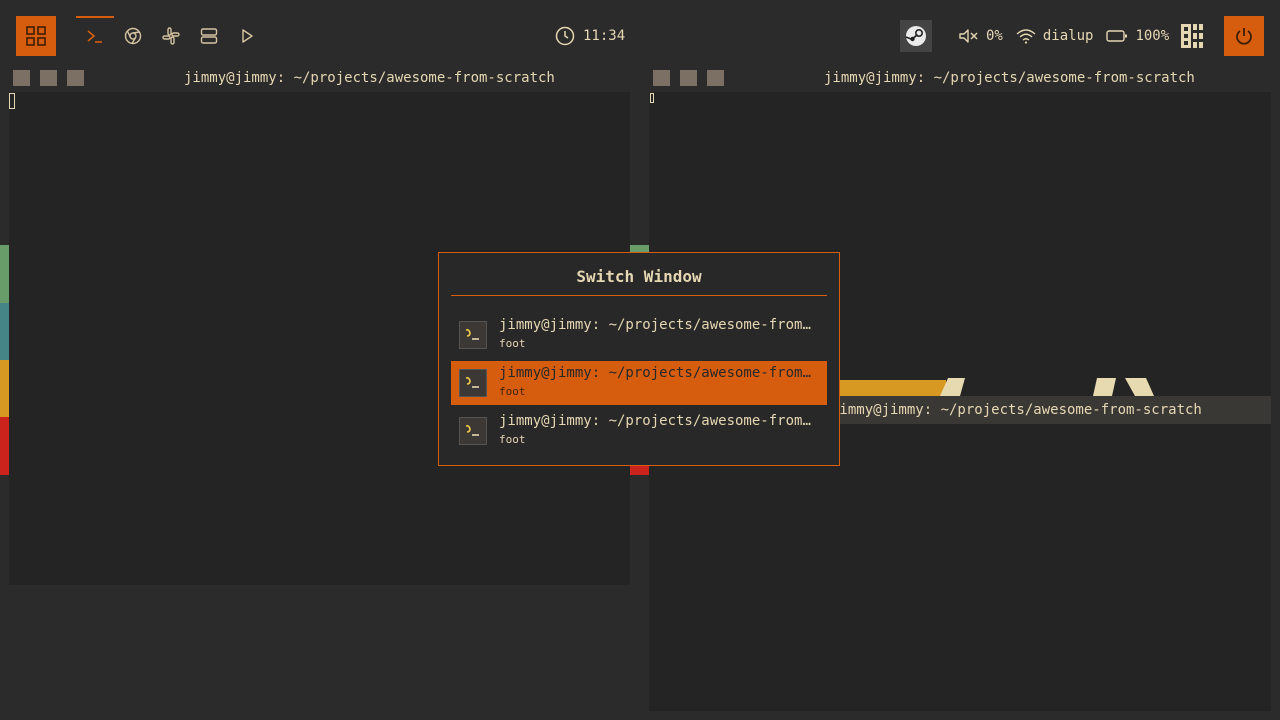  Describe the element at coordinates (1047, 387) in the screenshot. I see `wallpaper-letters` at that location.